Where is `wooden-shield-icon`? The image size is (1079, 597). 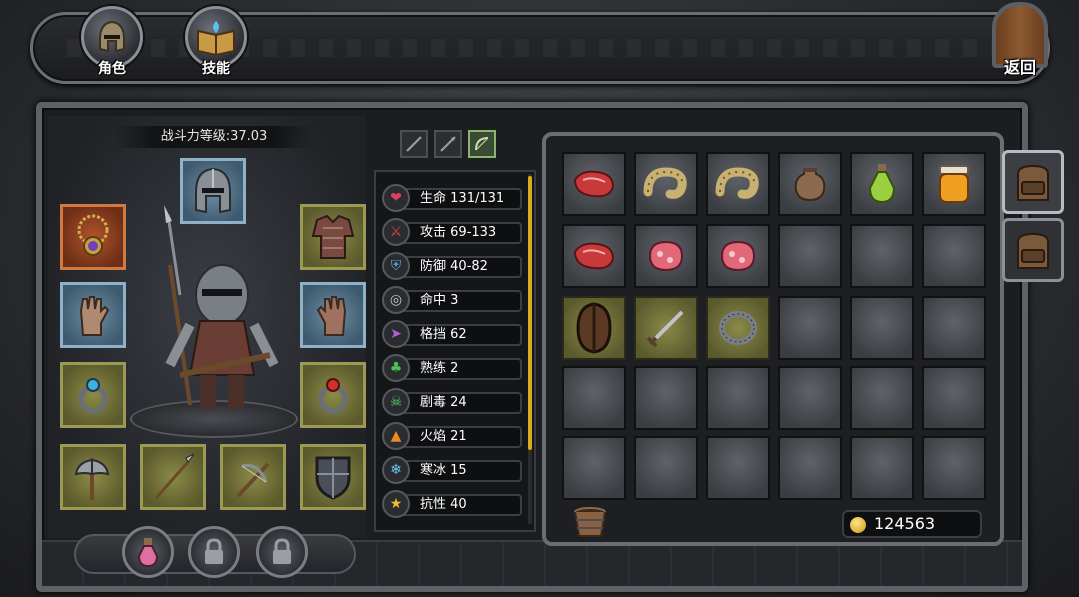 wooden-shield-icon is located at coordinates (594, 328).